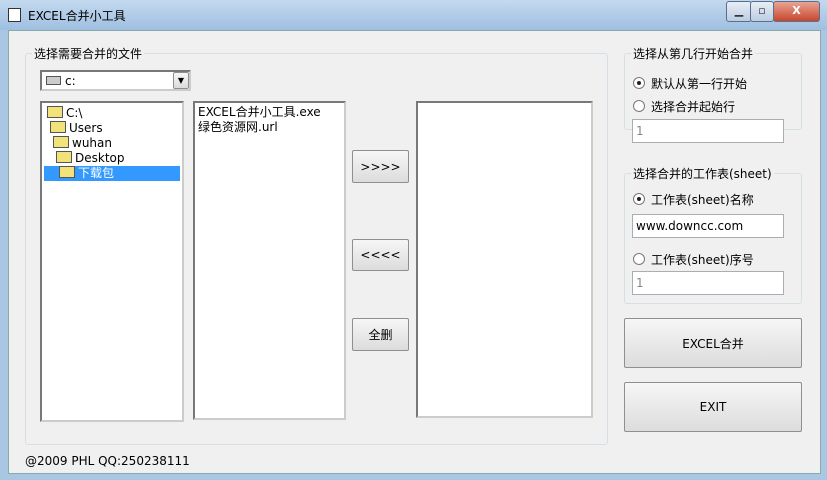 The height and width of the screenshot is (480, 827). I want to click on window-title: EXCEL合并小工具, so click(77, 16).